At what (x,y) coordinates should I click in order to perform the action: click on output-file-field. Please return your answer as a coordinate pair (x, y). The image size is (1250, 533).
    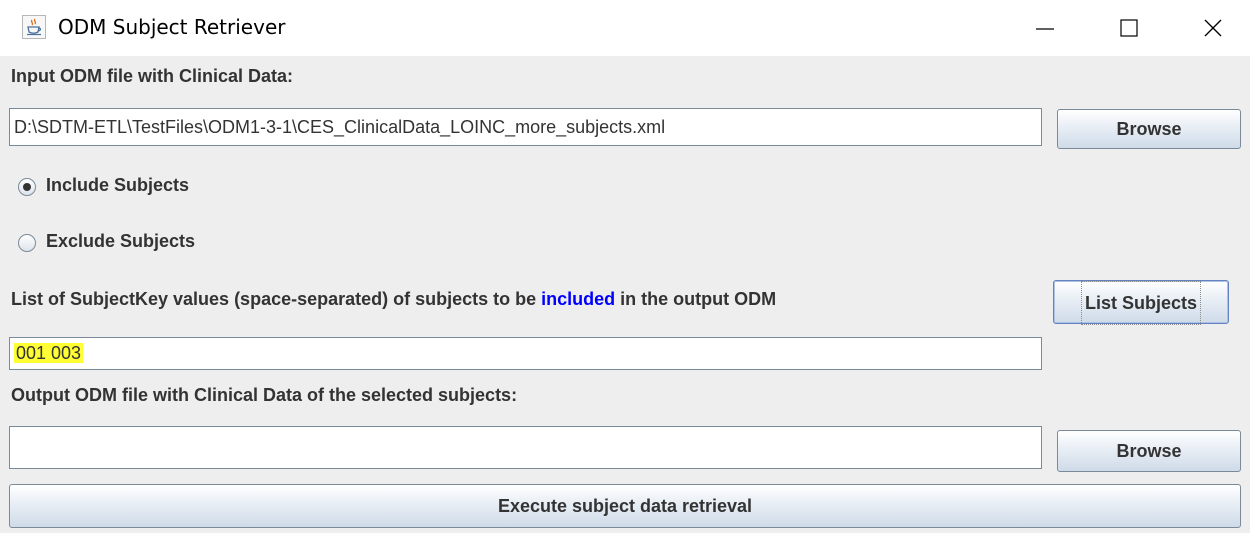
    Looking at the image, I should click on (525, 447).